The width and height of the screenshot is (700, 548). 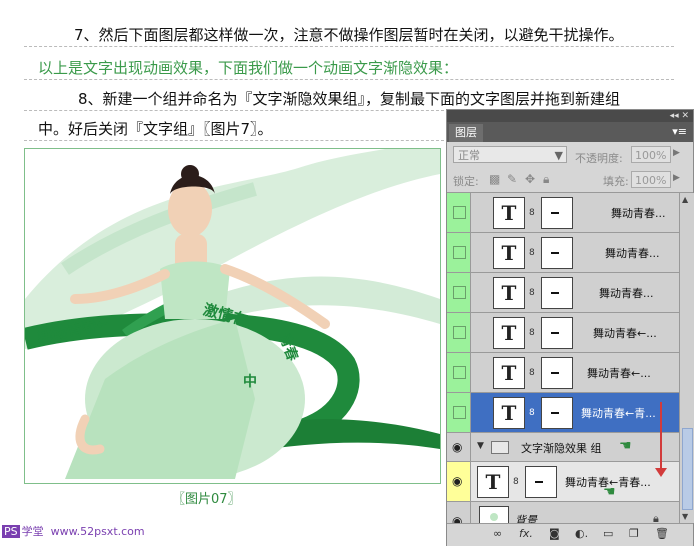 What do you see at coordinates (494, 514) in the screenshot?
I see `background-thumbnail` at bounding box center [494, 514].